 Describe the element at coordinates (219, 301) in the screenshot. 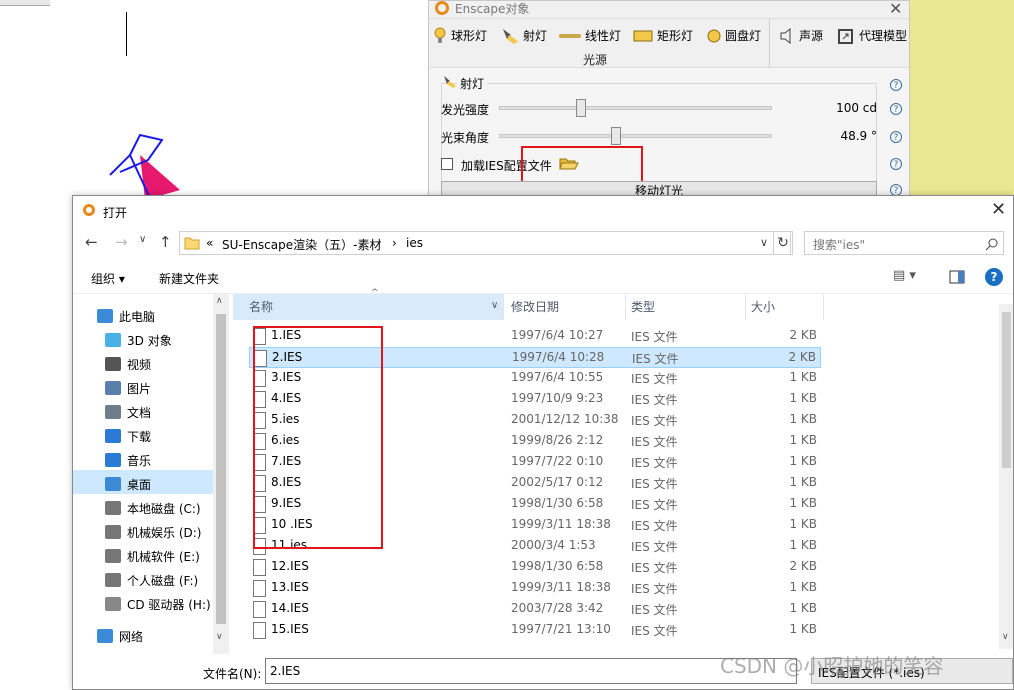

I see `scroll-up-icon: ∧` at that location.